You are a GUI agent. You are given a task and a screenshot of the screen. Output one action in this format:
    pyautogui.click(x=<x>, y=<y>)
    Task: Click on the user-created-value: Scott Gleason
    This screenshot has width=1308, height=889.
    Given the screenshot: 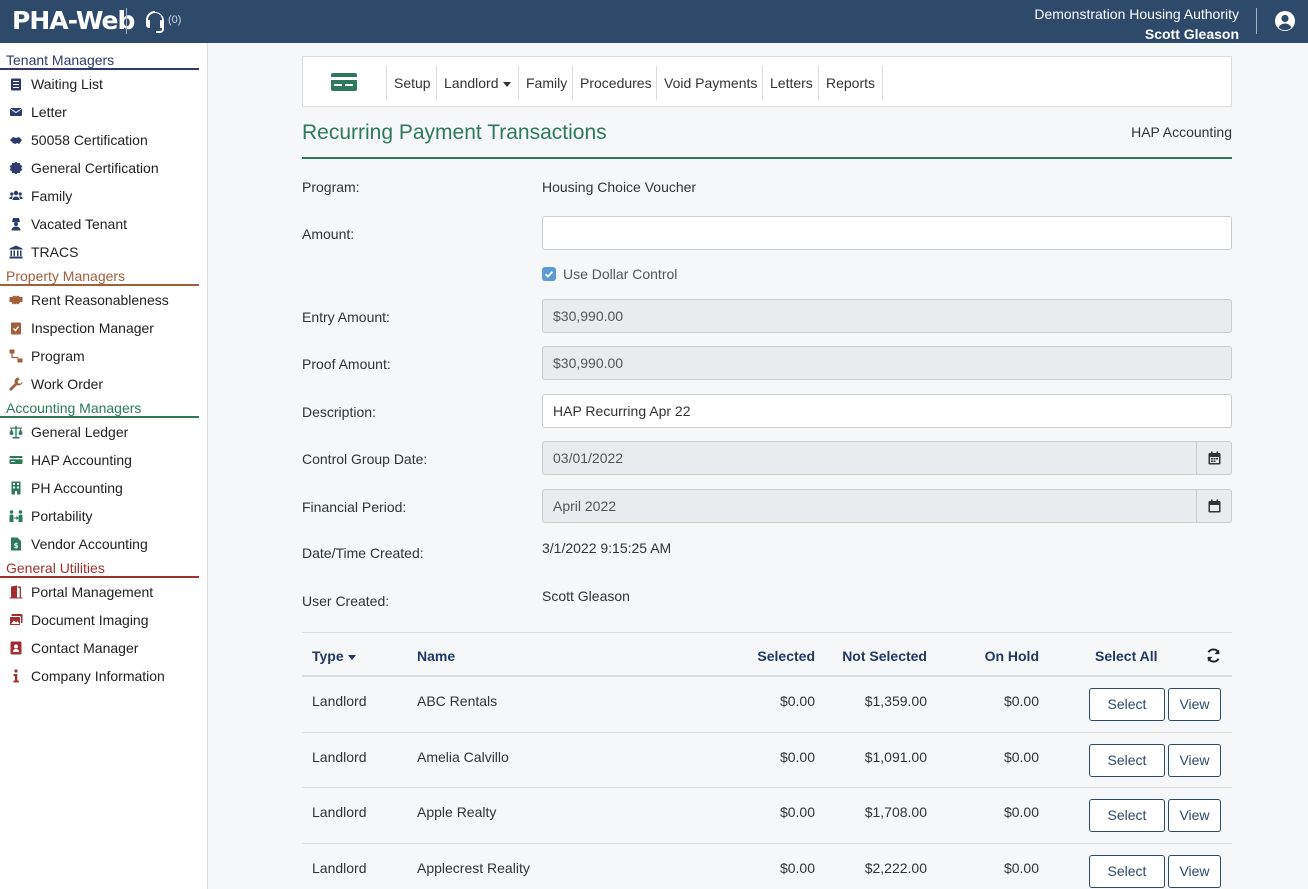 What is the action you would take?
    pyautogui.click(x=586, y=596)
    